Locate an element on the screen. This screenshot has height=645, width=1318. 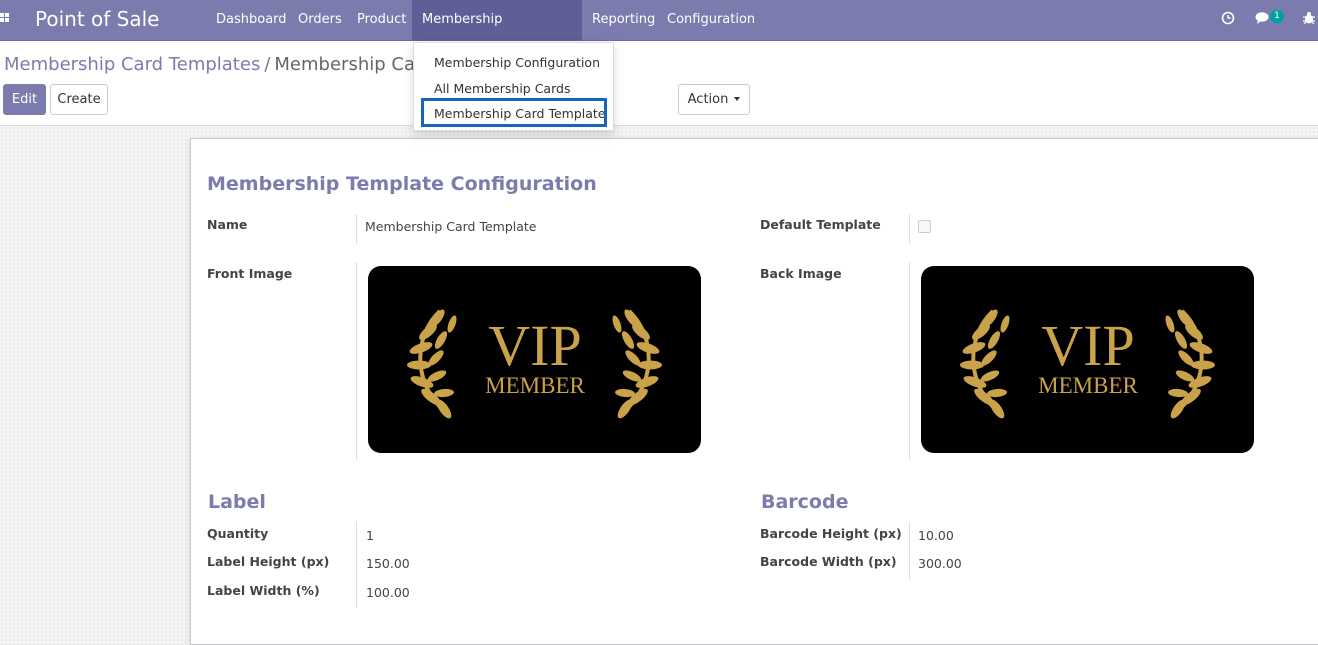
debug-bug-icon is located at coordinates (1309, 20).